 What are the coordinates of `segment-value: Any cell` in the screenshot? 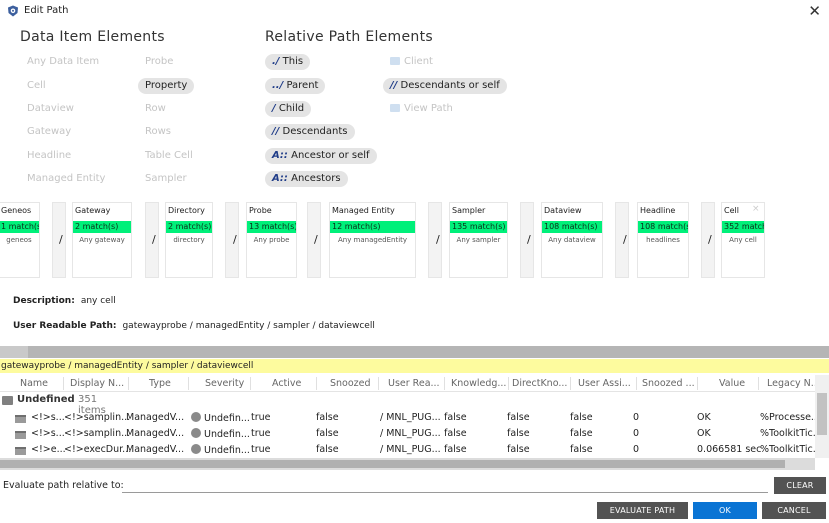 It's located at (743, 240).